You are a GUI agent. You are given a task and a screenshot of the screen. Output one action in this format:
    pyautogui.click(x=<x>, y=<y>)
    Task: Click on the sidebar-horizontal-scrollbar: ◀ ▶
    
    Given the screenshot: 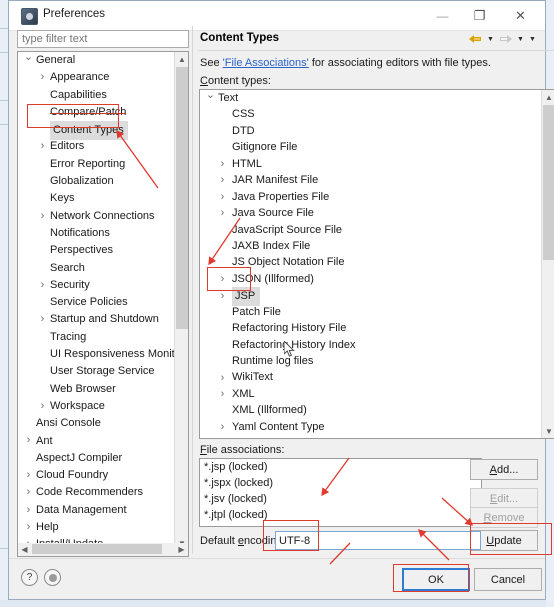 What is the action you would take?
    pyautogui.click(x=103, y=550)
    